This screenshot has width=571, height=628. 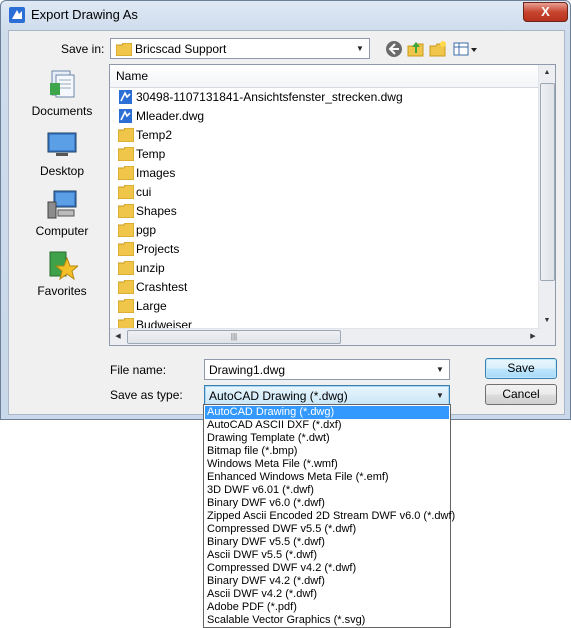 I want to click on views-menu-icon, so click(x=465, y=49).